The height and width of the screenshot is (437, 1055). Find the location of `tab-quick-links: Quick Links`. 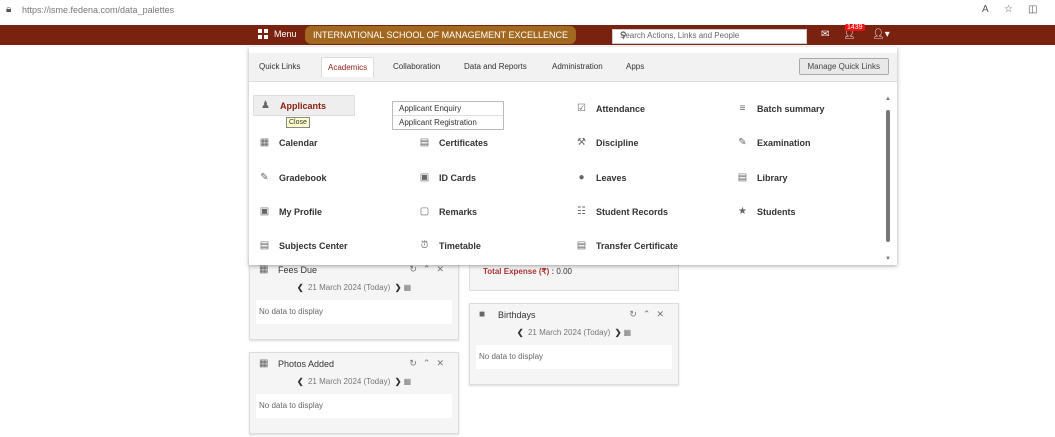

tab-quick-links: Quick Links is located at coordinates (279, 66).